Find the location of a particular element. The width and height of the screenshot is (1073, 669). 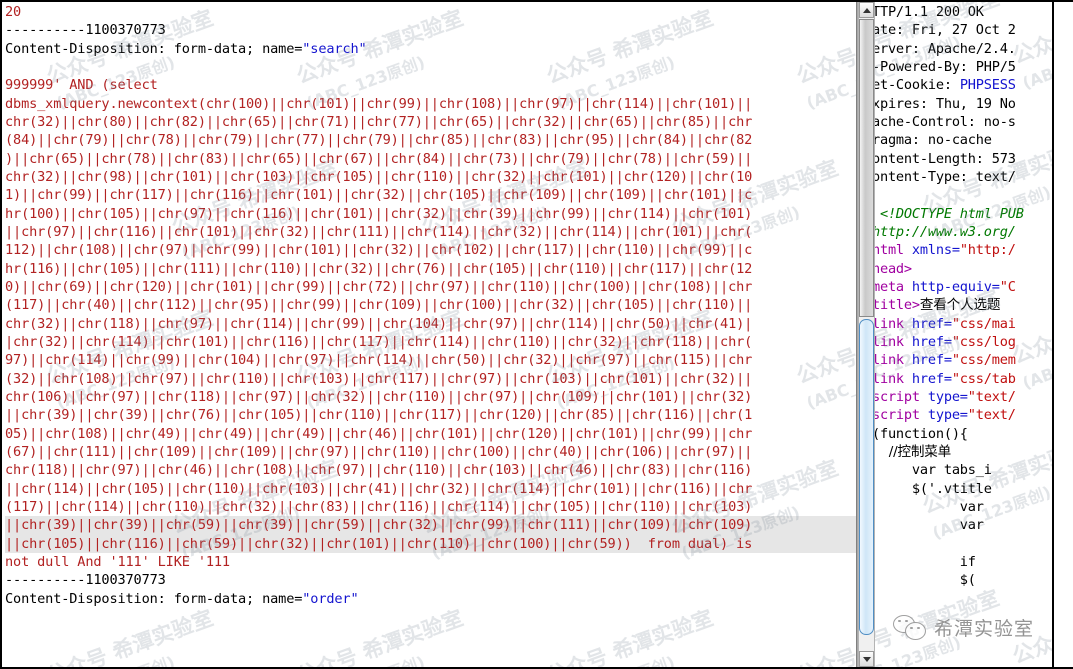

response-line: Cache-Control: no-s is located at coordinates (958, 122).